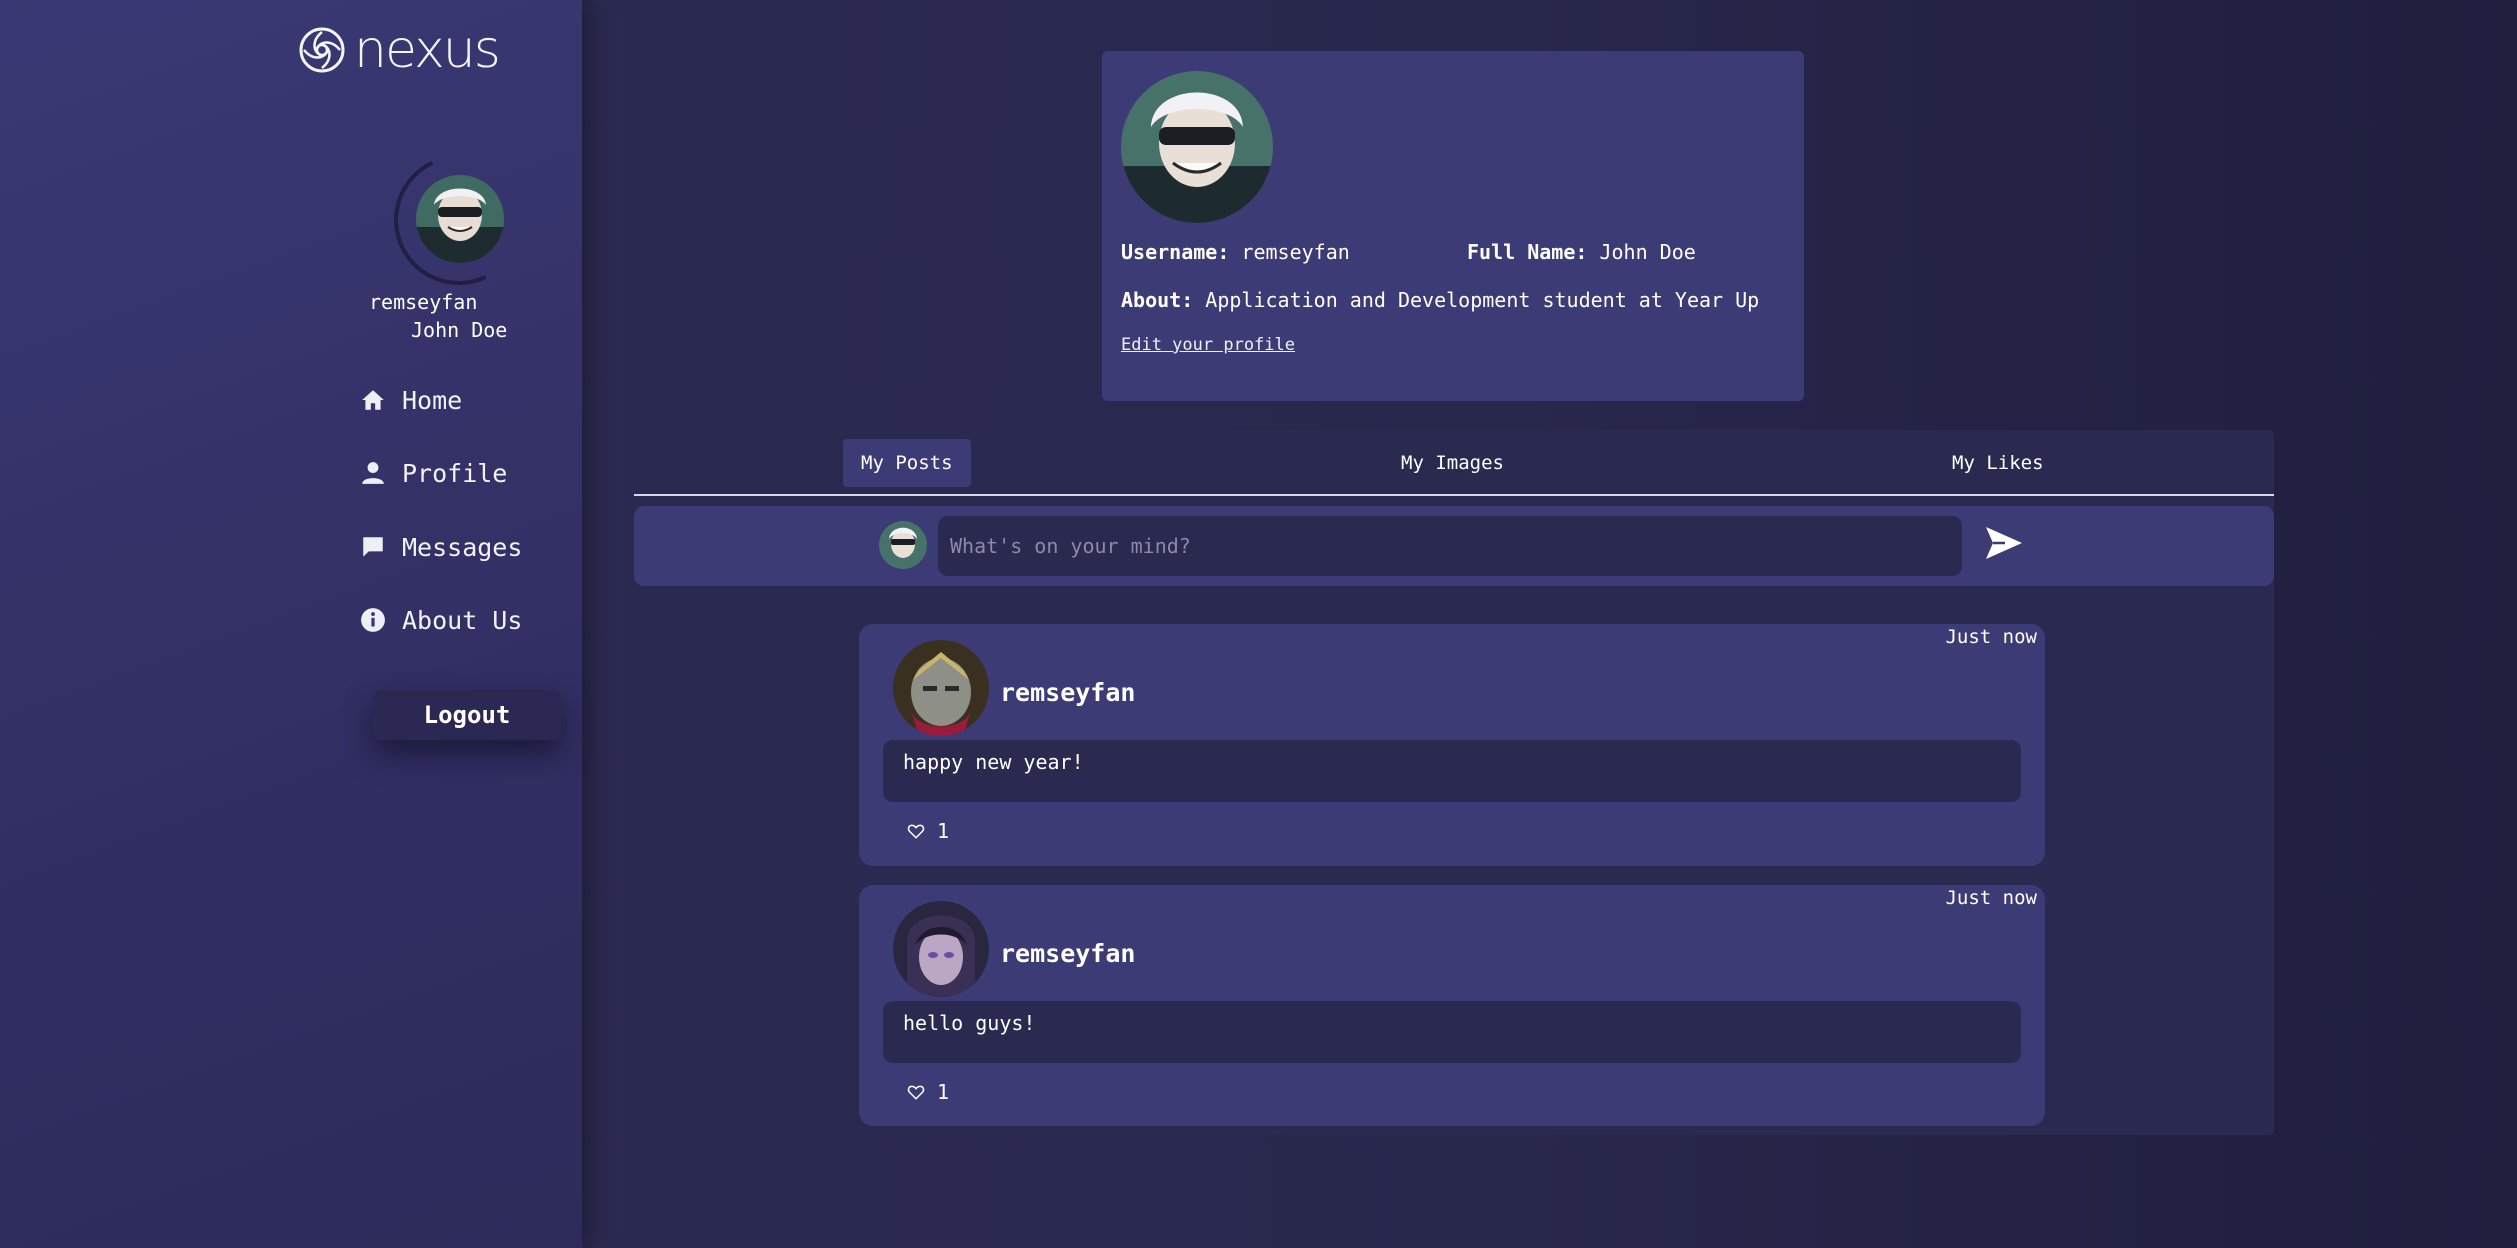 The height and width of the screenshot is (1248, 2517). Describe the element at coordinates (467, 715) in the screenshot. I see `logout-button: Logout` at that location.